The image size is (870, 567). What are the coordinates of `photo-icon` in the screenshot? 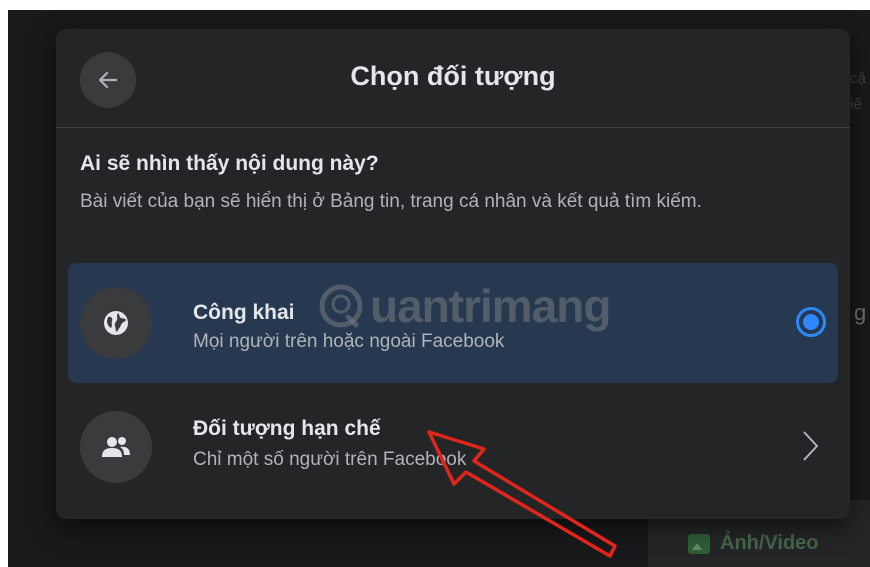 It's located at (699, 543).